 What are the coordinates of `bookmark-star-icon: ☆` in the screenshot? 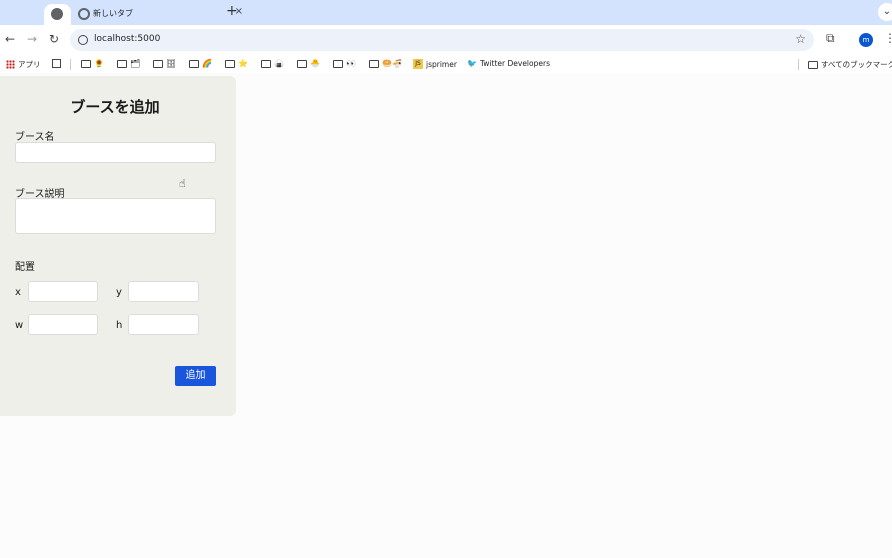 It's located at (800, 39).